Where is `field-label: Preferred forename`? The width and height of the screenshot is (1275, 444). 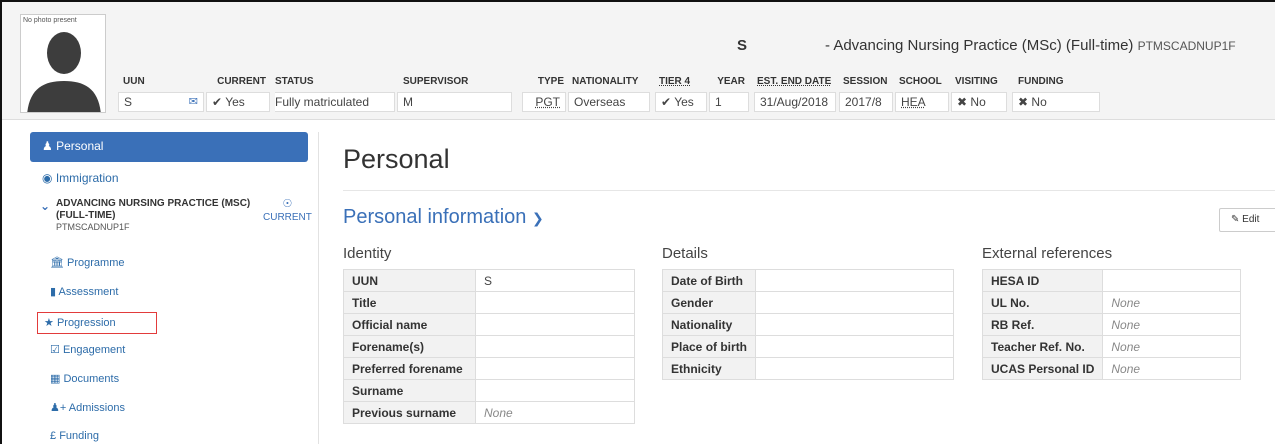 field-label: Preferred forename is located at coordinates (409, 368).